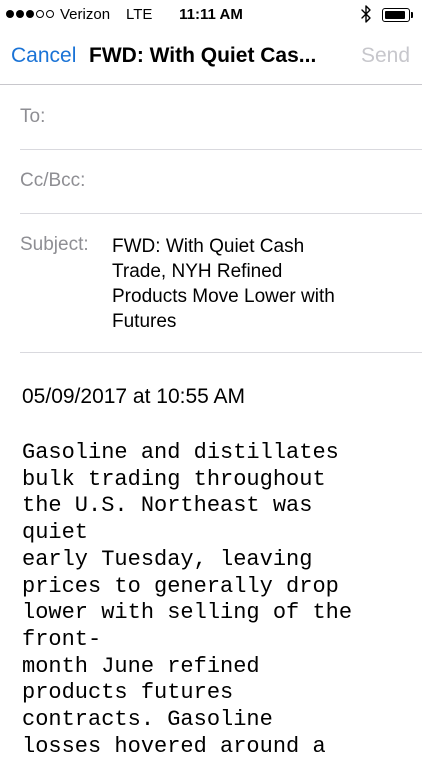  I want to click on cc-bcc-field: Cc/Bcc:, so click(221, 182).